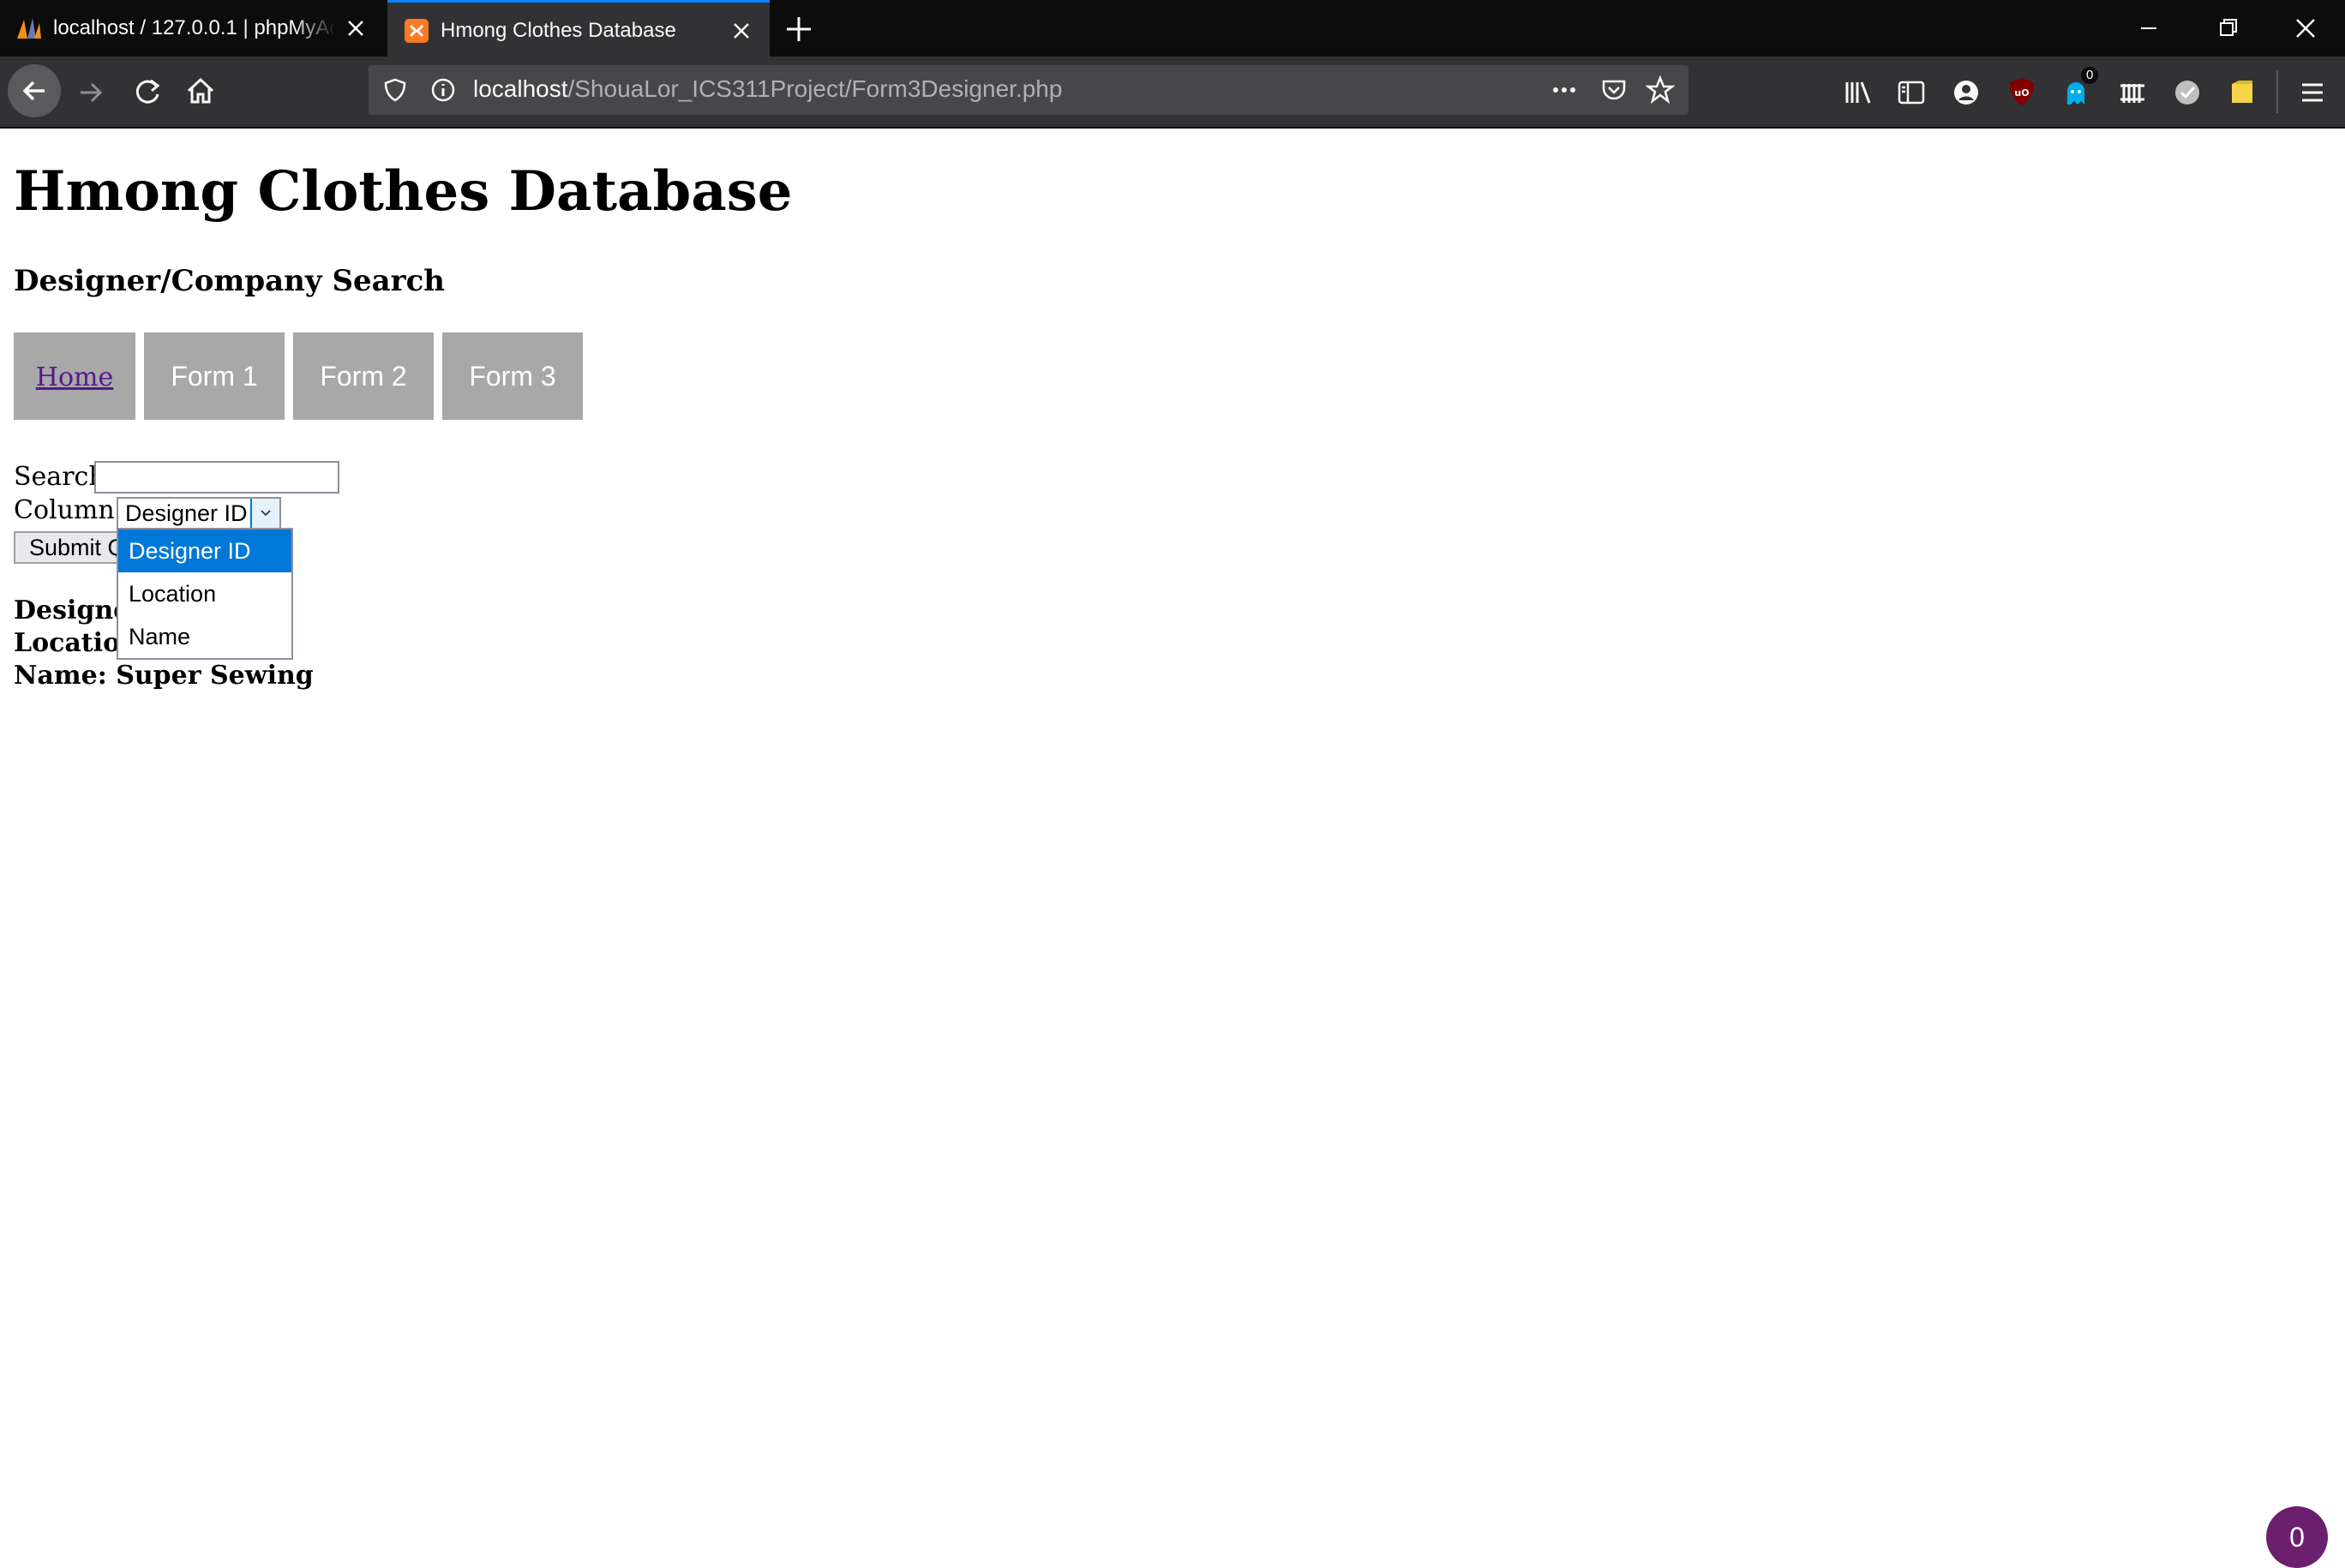 This screenshot has height=1568, width=2345. I want to click on site-info-icon, so click(443, 90).